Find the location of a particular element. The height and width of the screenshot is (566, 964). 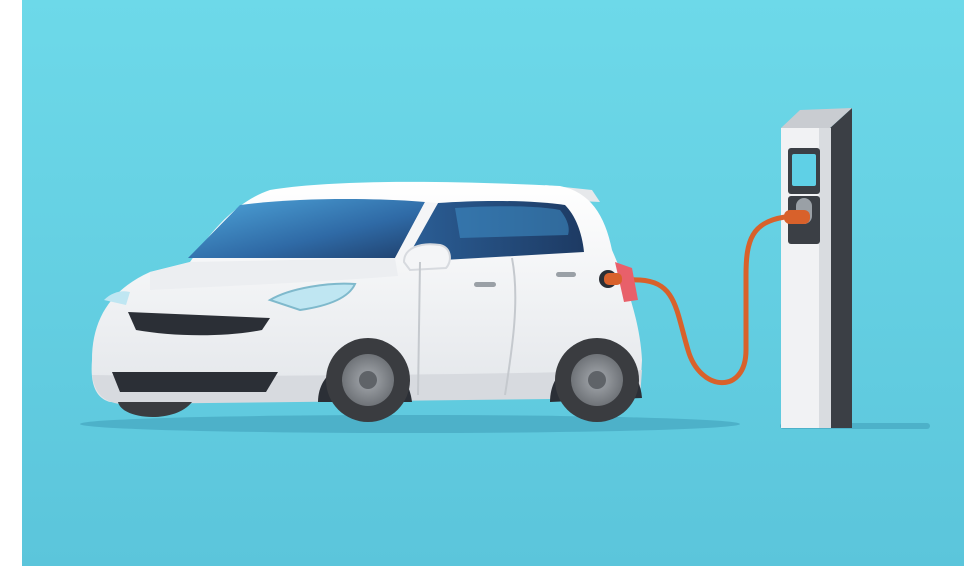

front-hub is located at coordinates (368, 380).